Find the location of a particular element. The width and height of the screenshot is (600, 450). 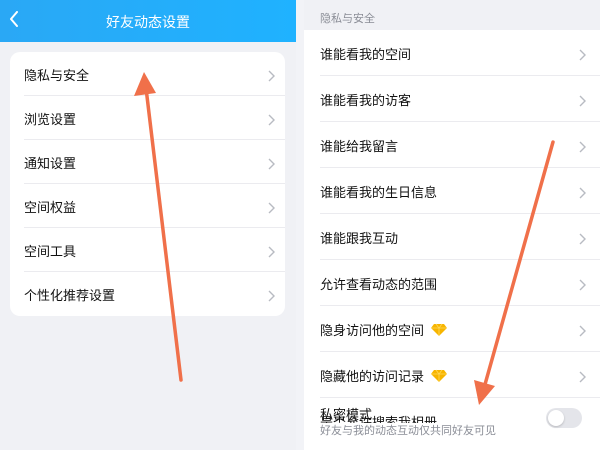

menu-item-privacy-security: 隐私与安全 is located at coordinates (147, 74).